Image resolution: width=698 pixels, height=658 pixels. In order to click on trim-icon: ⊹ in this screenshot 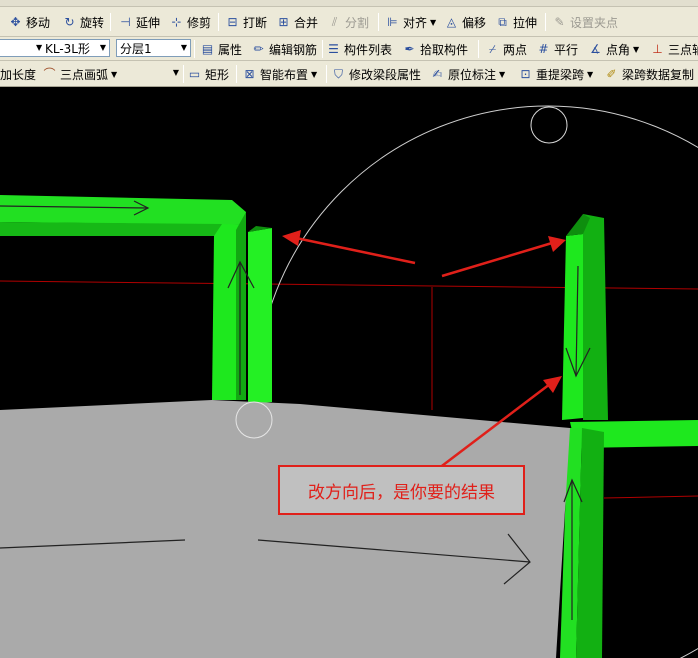, I will do `click(176, 21)`.